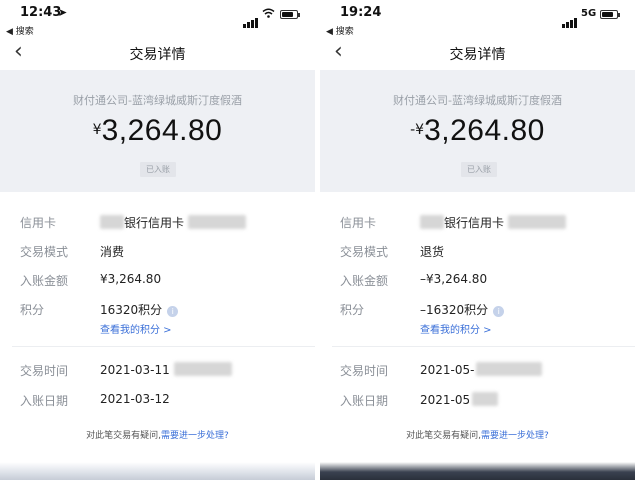 The image size is (635, 480). I want to click on points-value-wrap: 16320积分 i, so click(139, 309).